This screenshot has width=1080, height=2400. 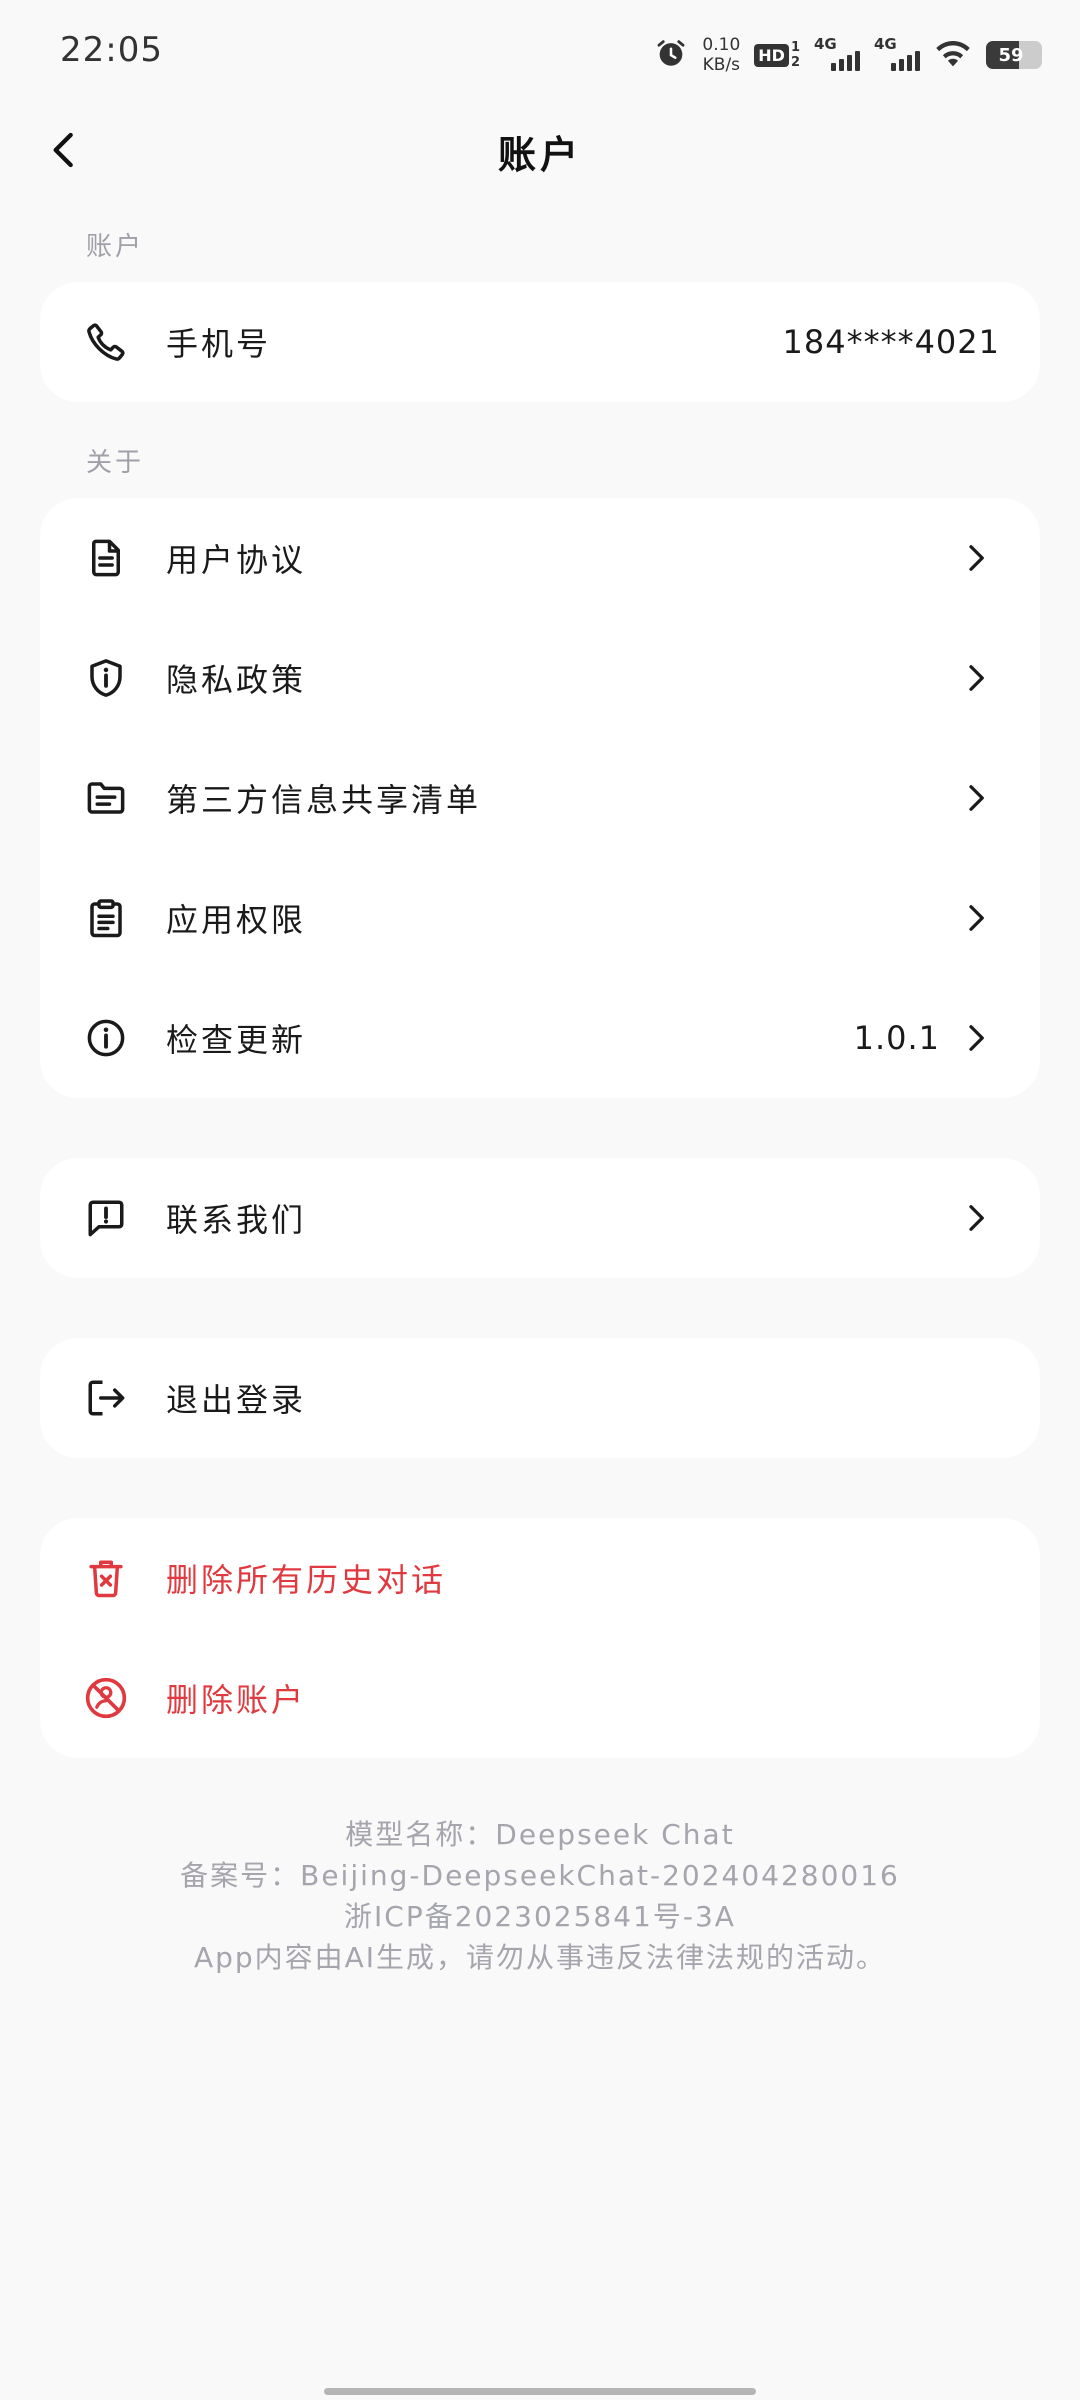 What do you see at coordinates (540, 1834) in the screenshot?
I see `footer-model-name: 模型名称：Deepseek Chat` at bounding box center [540, 1834].